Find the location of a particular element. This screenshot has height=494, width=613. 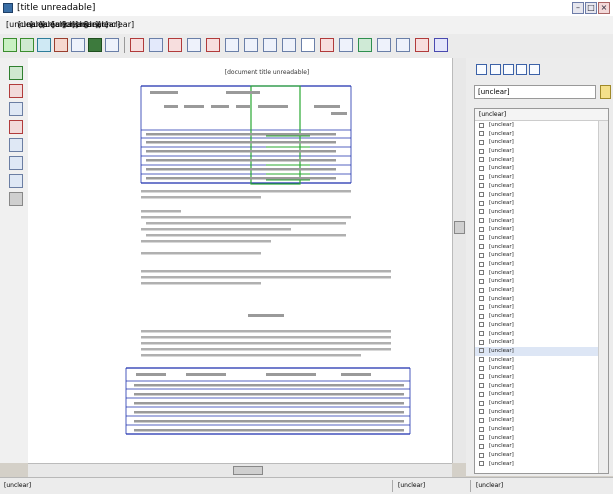

layout-icon is located at coordinates (78, 45).